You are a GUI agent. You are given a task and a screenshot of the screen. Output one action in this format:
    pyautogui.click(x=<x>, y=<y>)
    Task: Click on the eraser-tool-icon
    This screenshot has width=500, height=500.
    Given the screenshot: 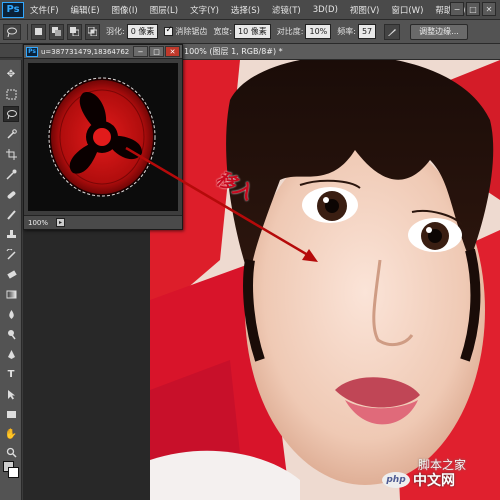 What is the action you would take?
    pyautogui.click(x=11, y=274)
    